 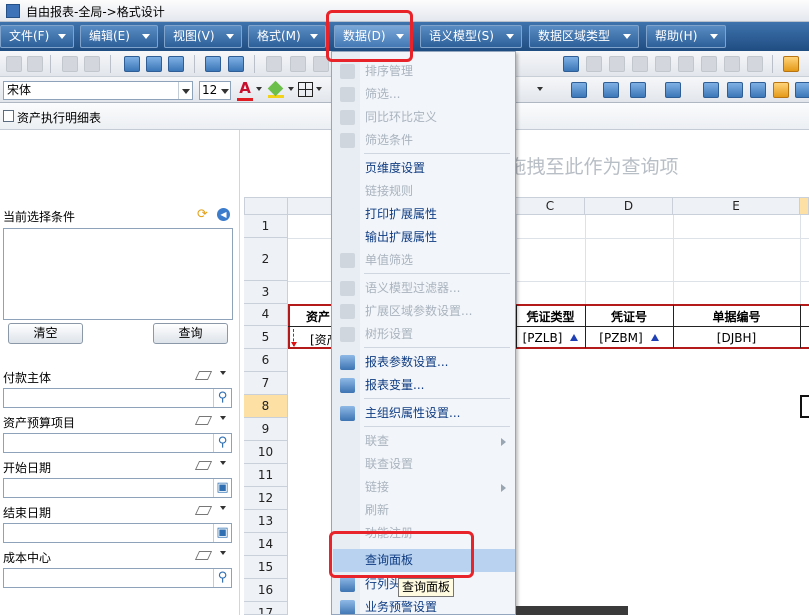 I want to click on menu-item-output-extension: 输出扩展属性, so click(x=424, y=237).